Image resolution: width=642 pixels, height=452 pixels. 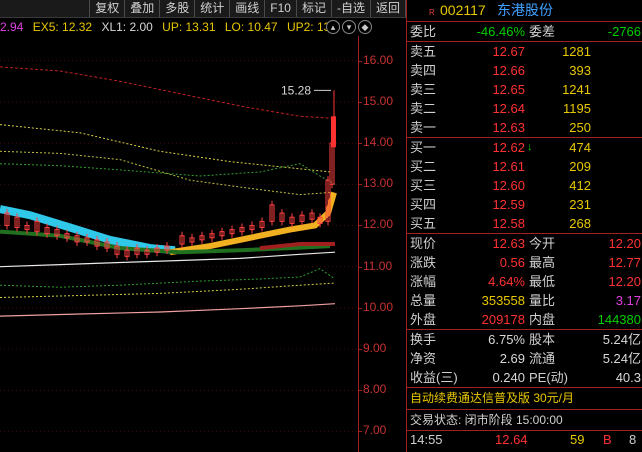 I want to click on ask-row: 卖四 12.66 393, so click(x=524, y=70).